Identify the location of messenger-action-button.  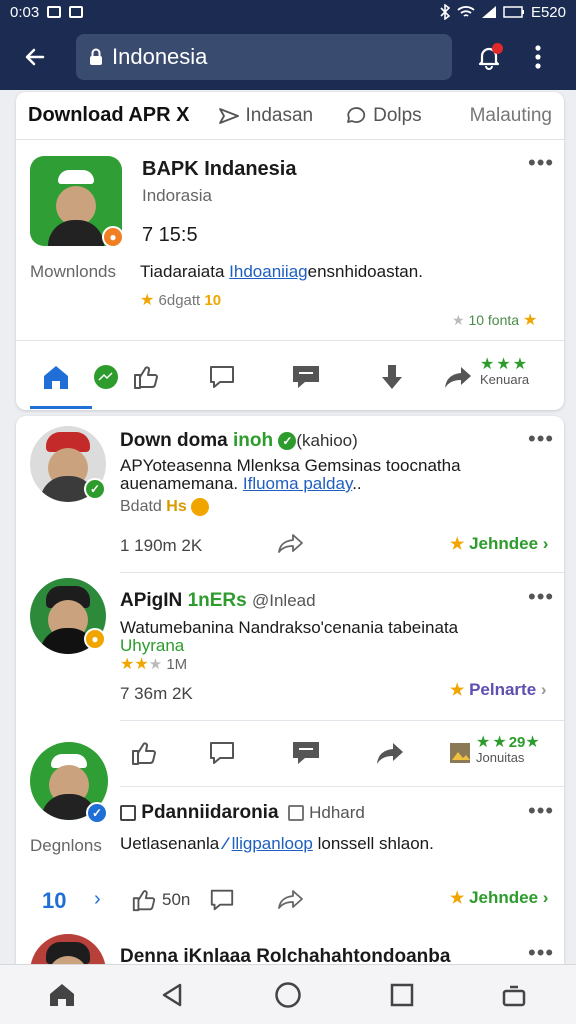
(106, 377).